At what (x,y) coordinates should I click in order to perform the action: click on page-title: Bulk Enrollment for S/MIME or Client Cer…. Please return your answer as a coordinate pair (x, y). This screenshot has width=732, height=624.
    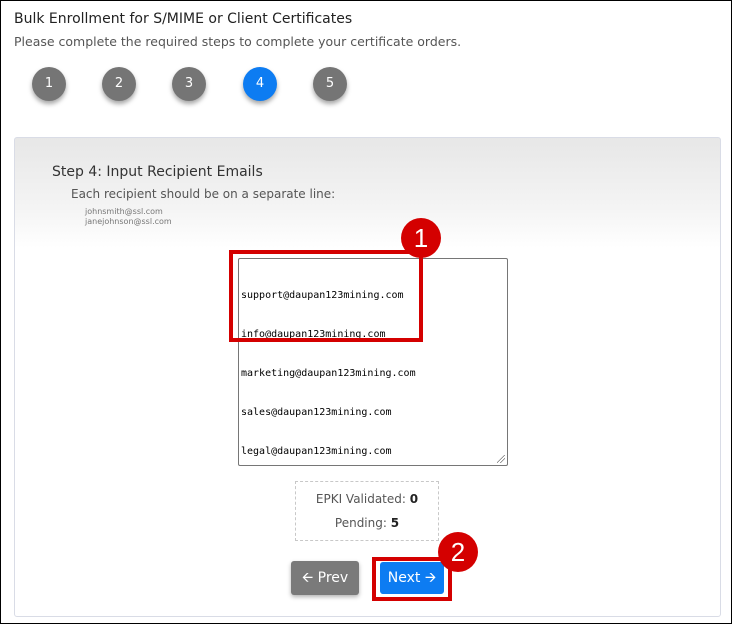
    Looking at the image, I should click on (183, 19).